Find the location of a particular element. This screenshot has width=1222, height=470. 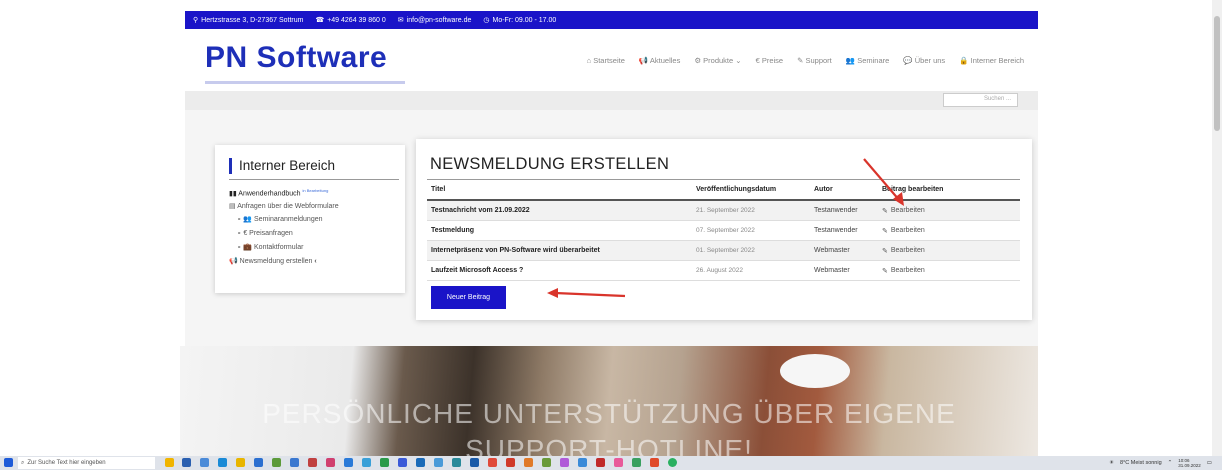

sidebar-item-newsmeldung: 📢 Newsmeldung erstellen ‹ is located at coordinates (273, 261).